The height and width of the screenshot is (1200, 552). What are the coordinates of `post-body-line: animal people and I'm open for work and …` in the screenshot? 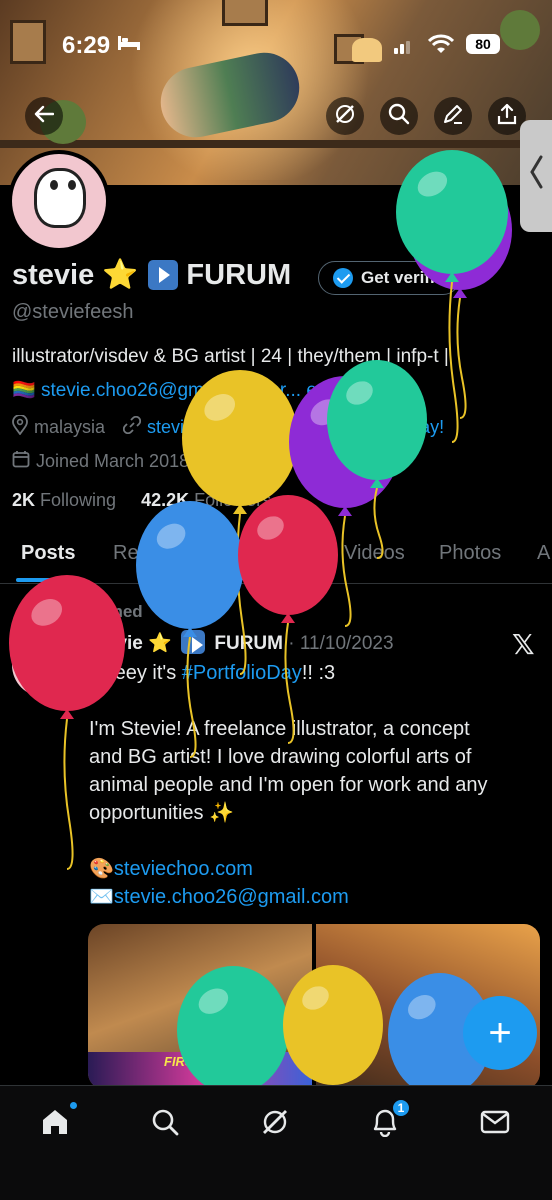 It's located at (288, 785).